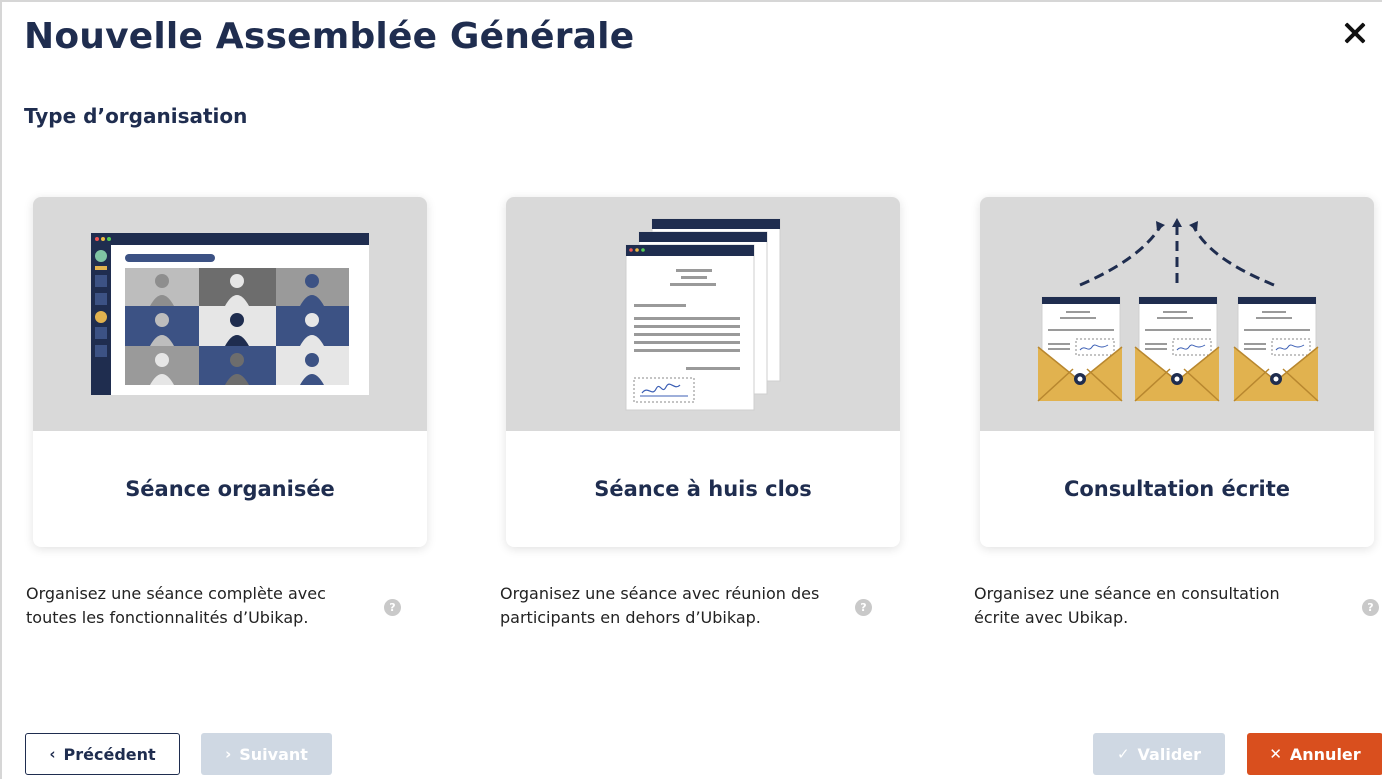 The width and height of the screenshot is (1382, 779). Describe the element at coordinates (1169, 754) in the screenshot. I see `validate-button-label: Valider` at that location.